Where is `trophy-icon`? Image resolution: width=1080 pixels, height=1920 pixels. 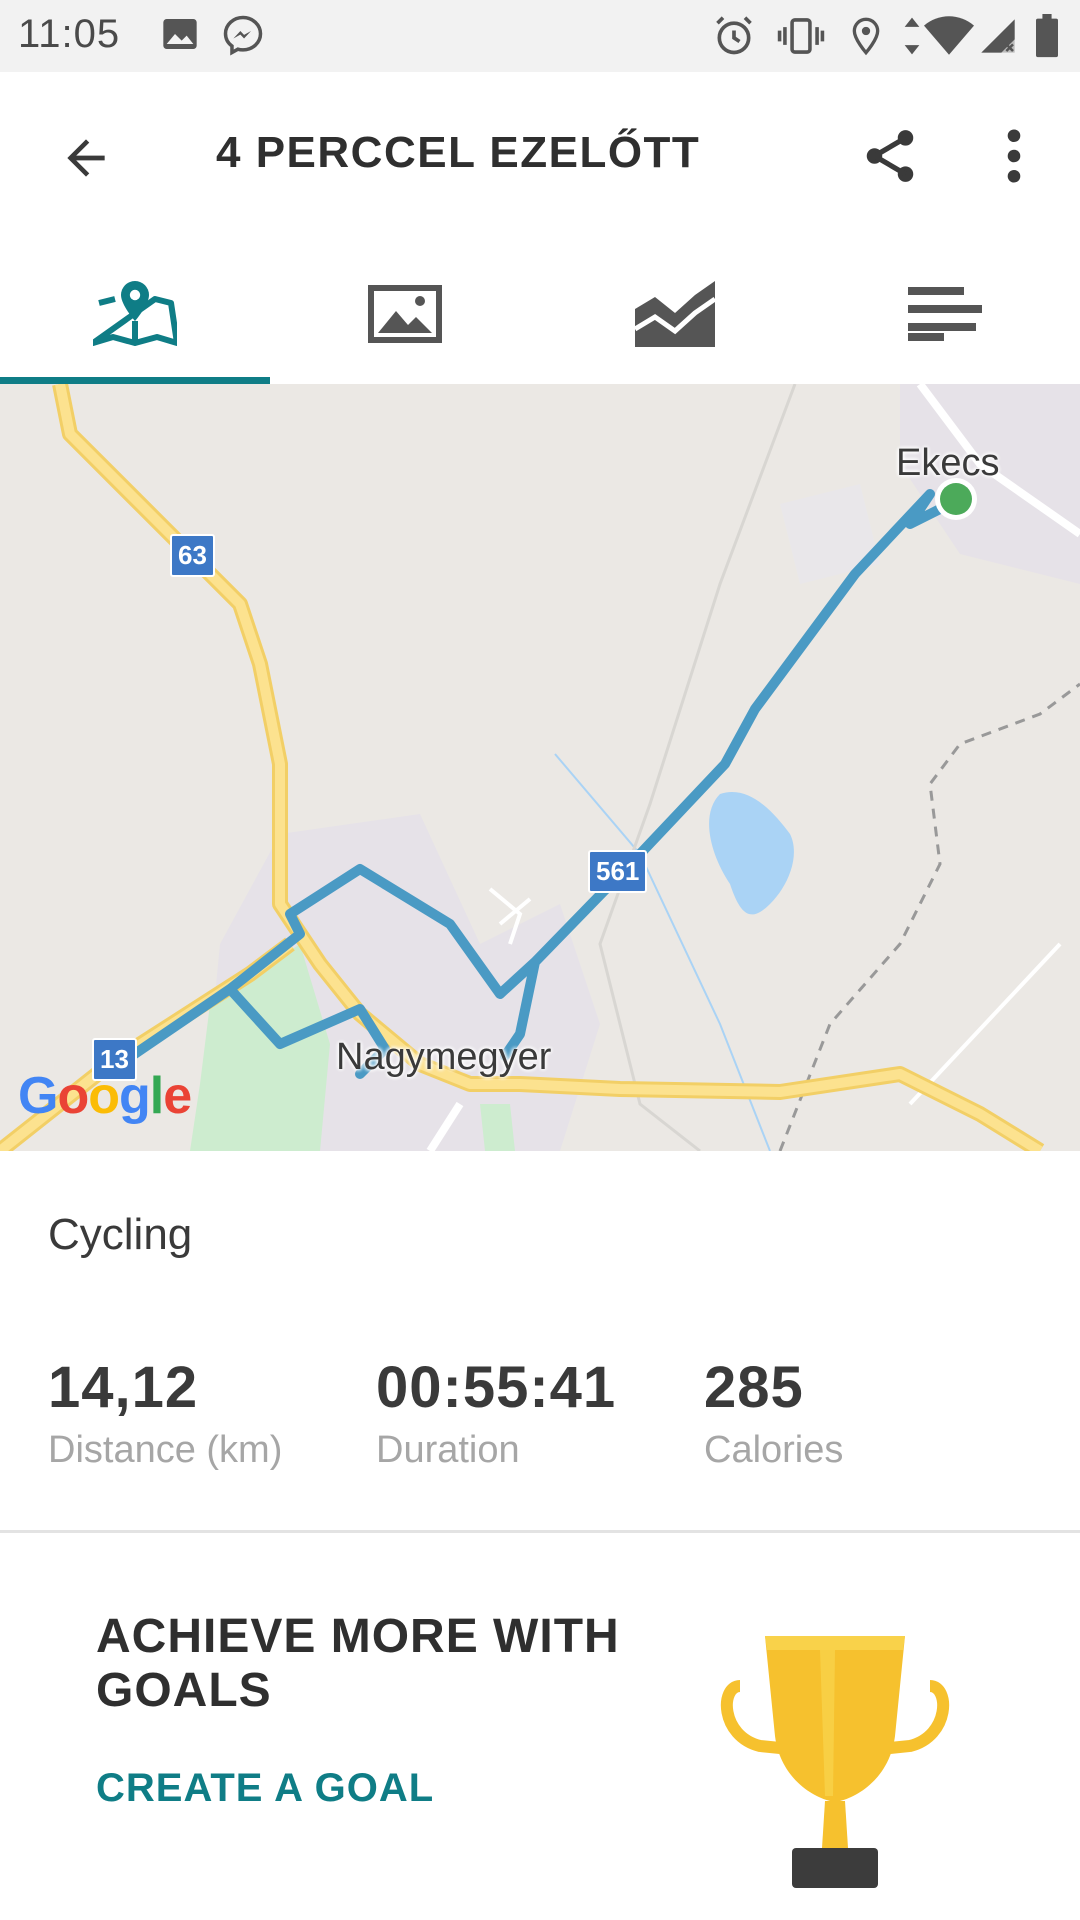 trophy-icon is located at coordinates (835, 1762).